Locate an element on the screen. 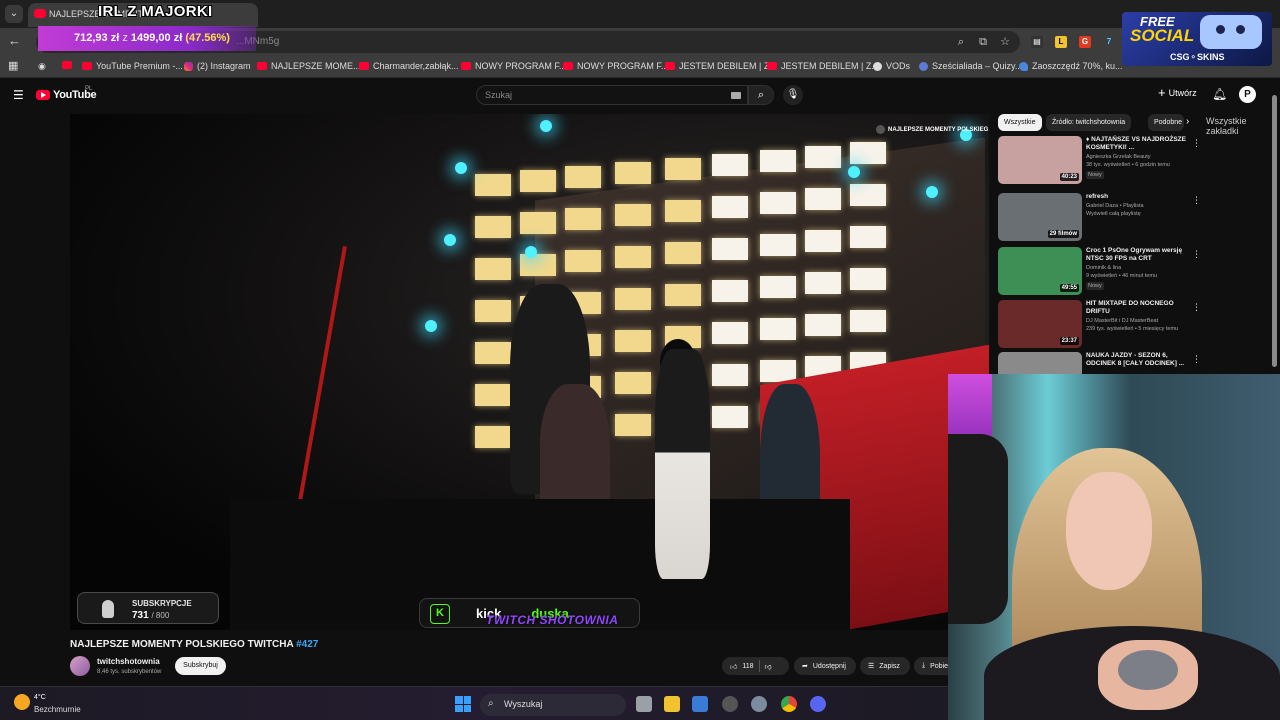 The height and width of the screenshot is (720, 1280). tab-search-button: ⌄ is located at coordinates (14, 14).